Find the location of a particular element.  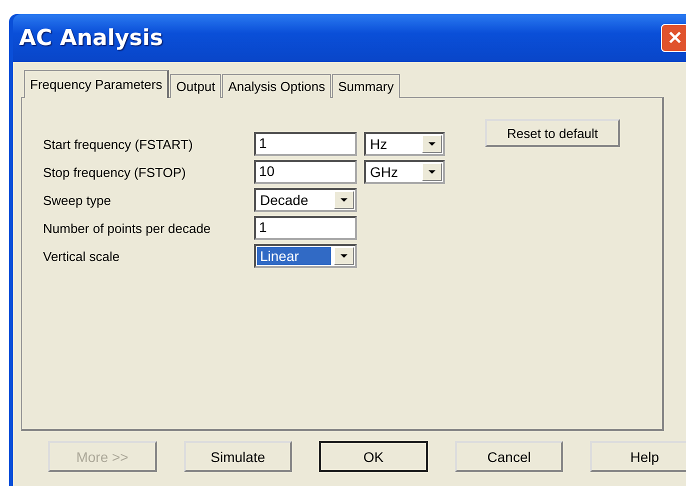

dialog-button: Help is located at coordinates (638, 456).